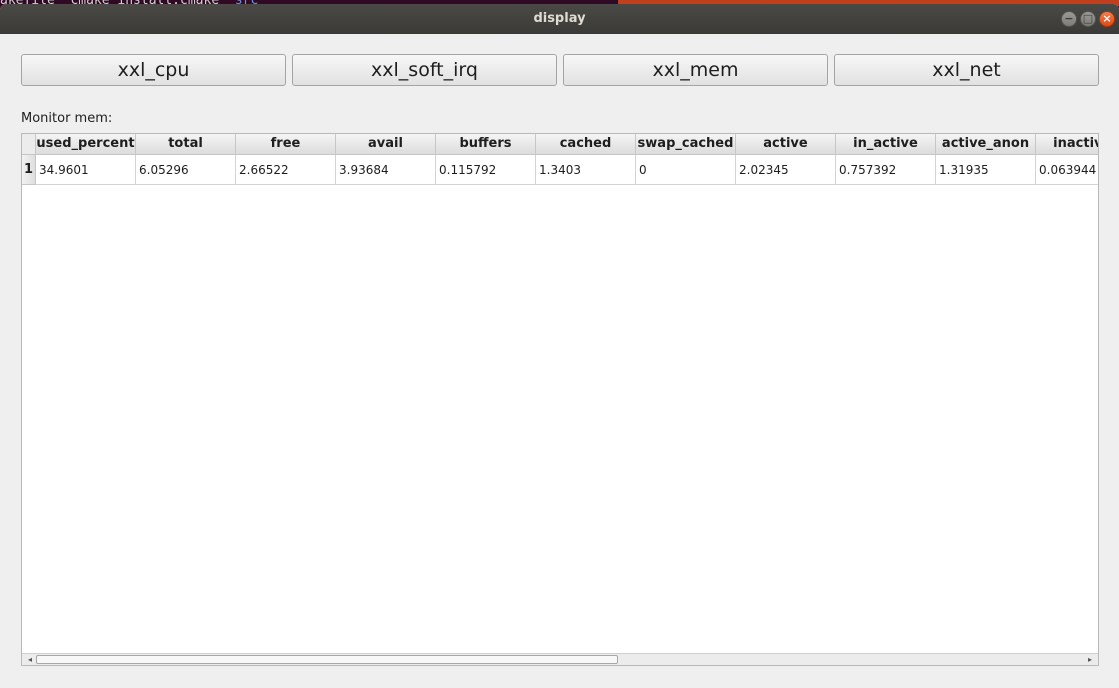  Describe the element at coordinates (30, 659) in the screenshot. I see `scroll-left-icon: ◂` at that location.